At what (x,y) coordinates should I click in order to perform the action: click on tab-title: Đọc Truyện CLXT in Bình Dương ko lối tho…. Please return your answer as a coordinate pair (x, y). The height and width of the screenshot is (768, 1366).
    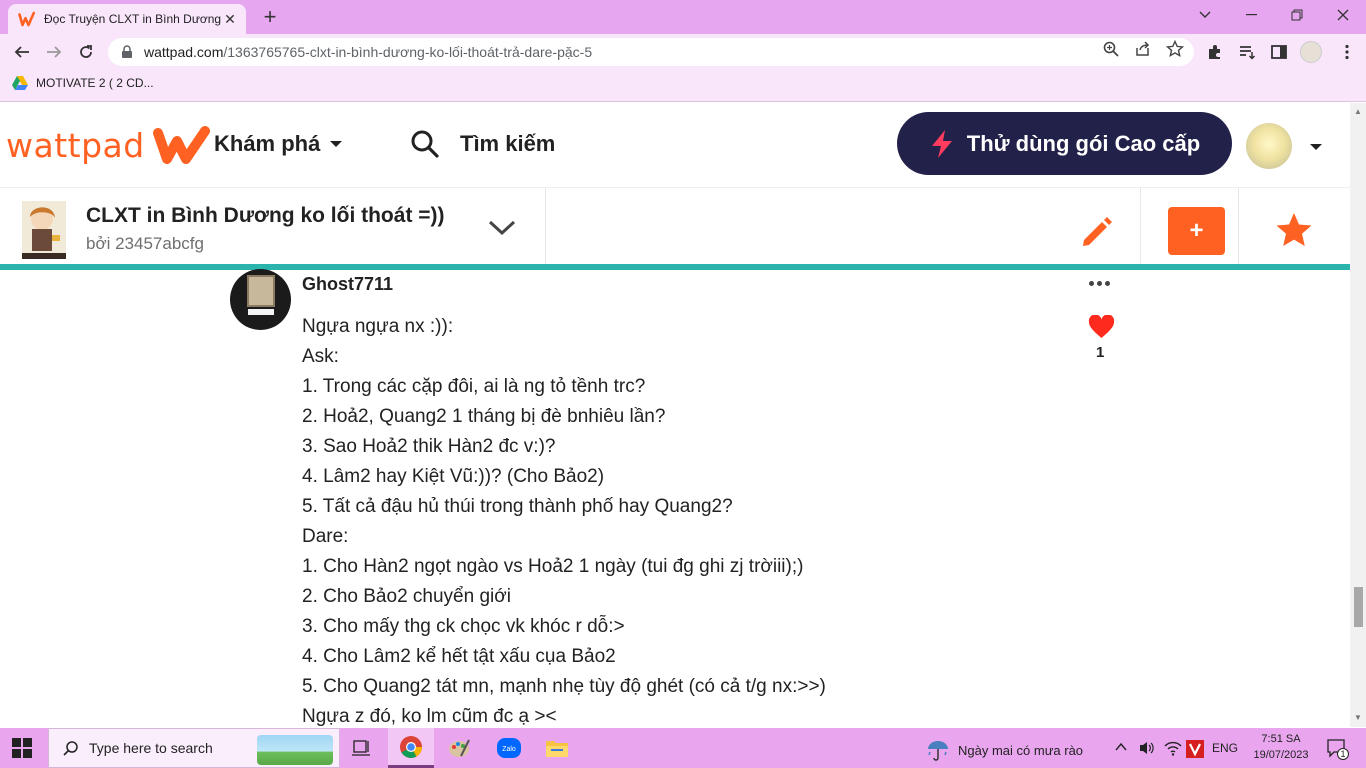
    Looking at the image, I should click on (133, 19).